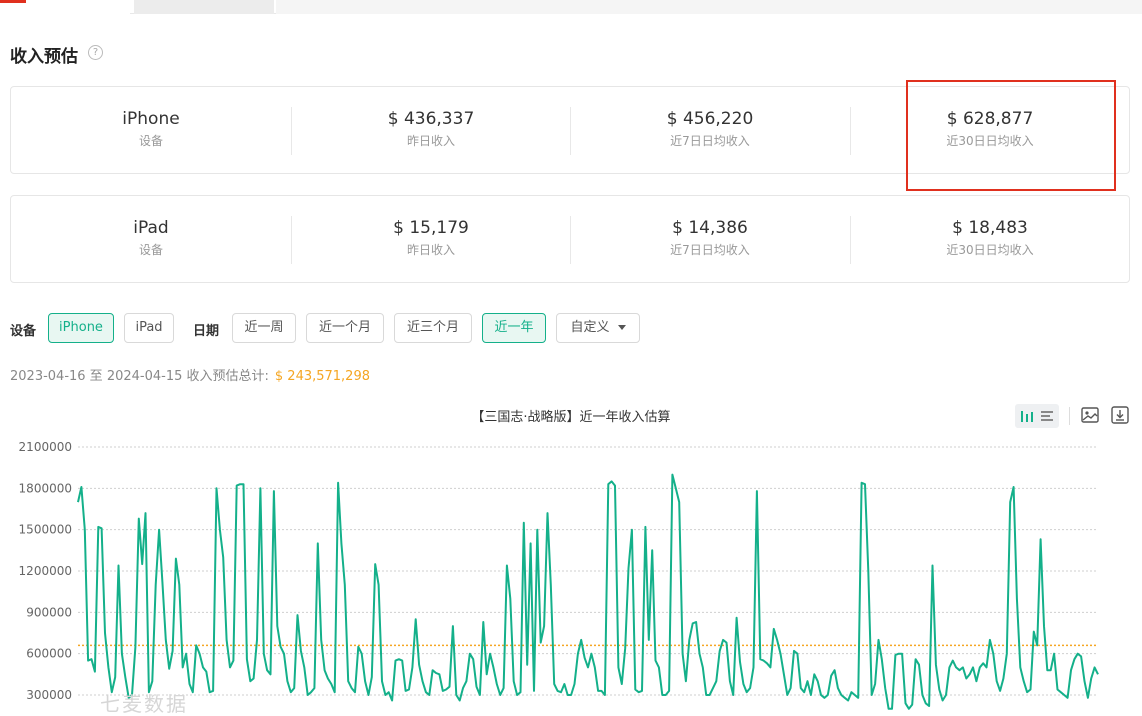  Describe the element at coordinates (431, 131) in the screenshot. I see `metric-yesterday: $ 436,337 昨日收入` at that location.